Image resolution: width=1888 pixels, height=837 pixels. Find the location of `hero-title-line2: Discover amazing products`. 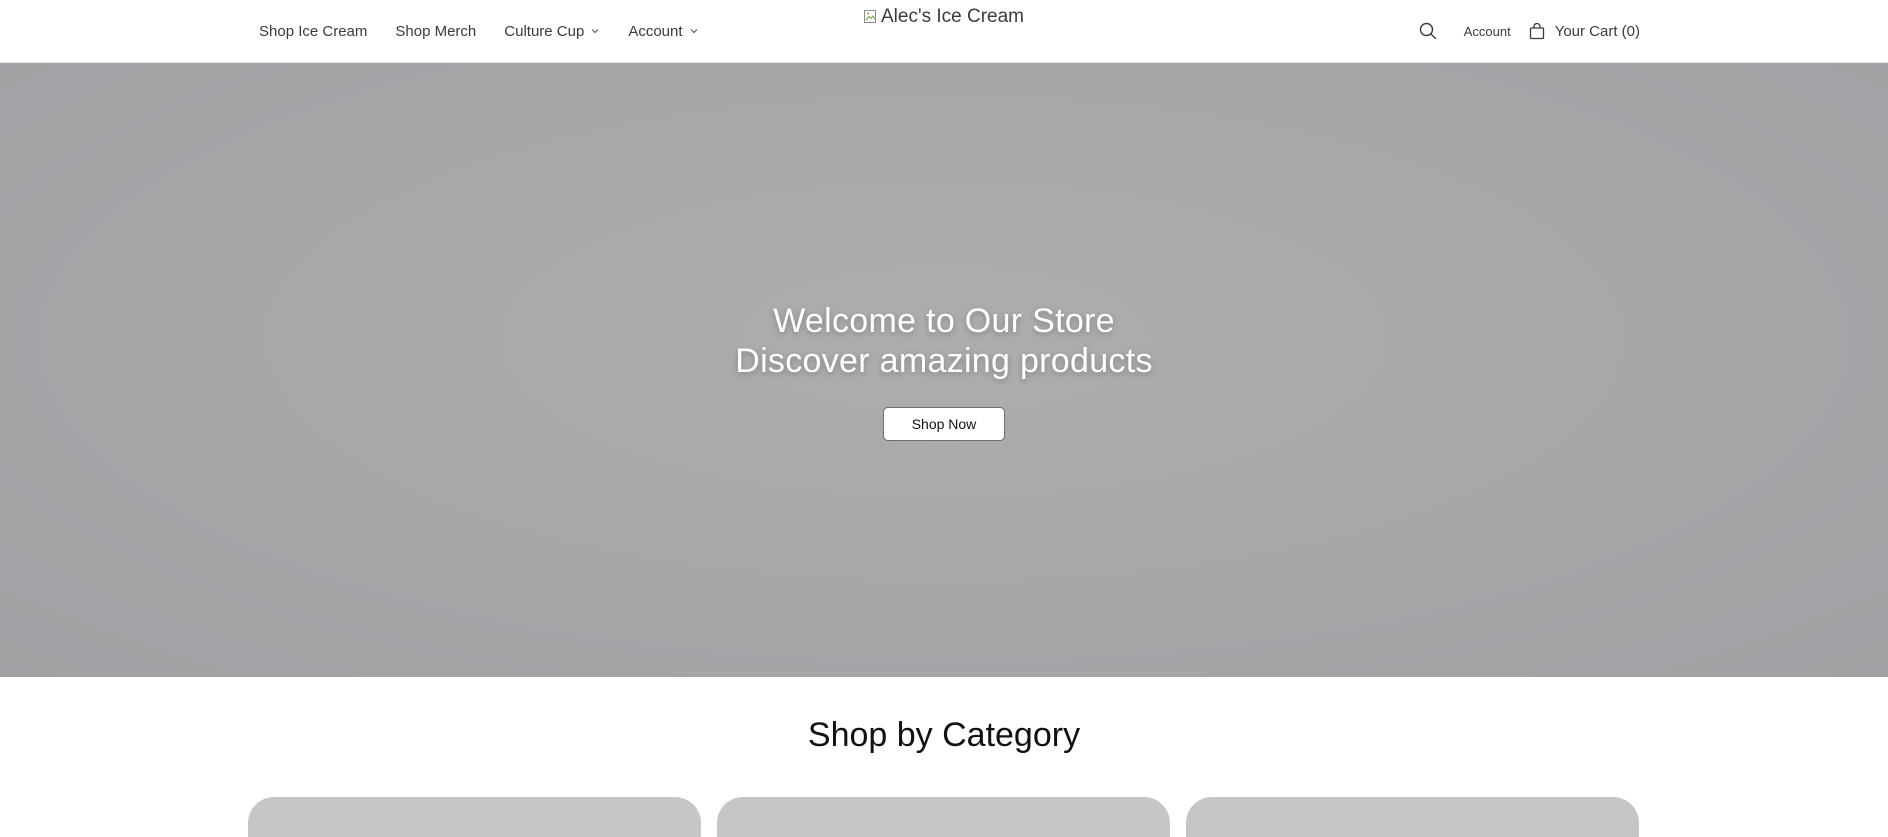

hero-title-line2: Discover amazing products is located at coordinates (944, 361).